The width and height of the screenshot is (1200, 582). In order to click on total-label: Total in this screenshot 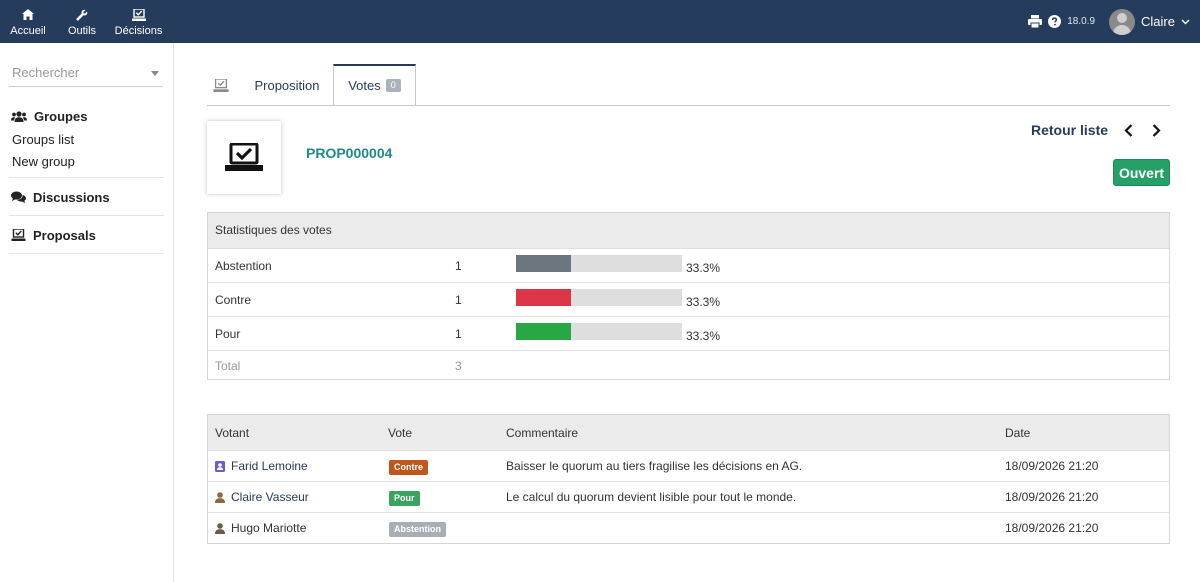, I will do `click(228, 366)`.